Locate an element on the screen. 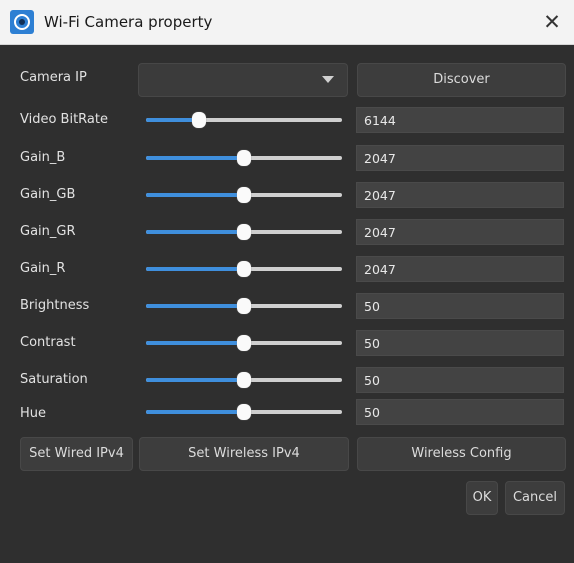 Image resolution: width=574 pixels, height=563 pixels. gain-r-value: 2047 is located at coordinates (460, 269).